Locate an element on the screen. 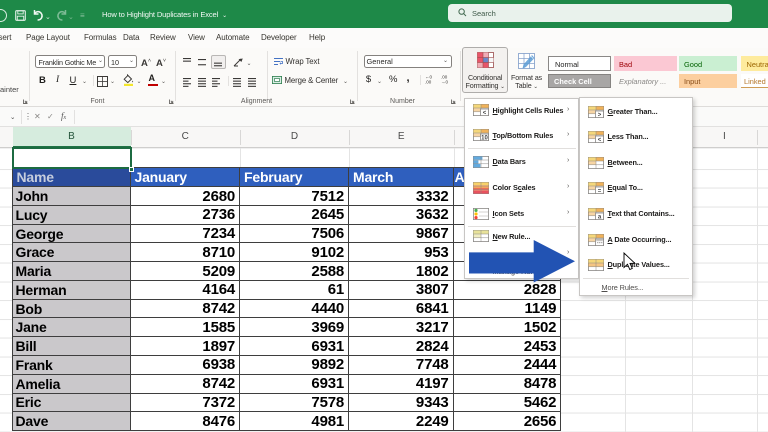  svg-text: →0 is located at coordinates (445, 82).